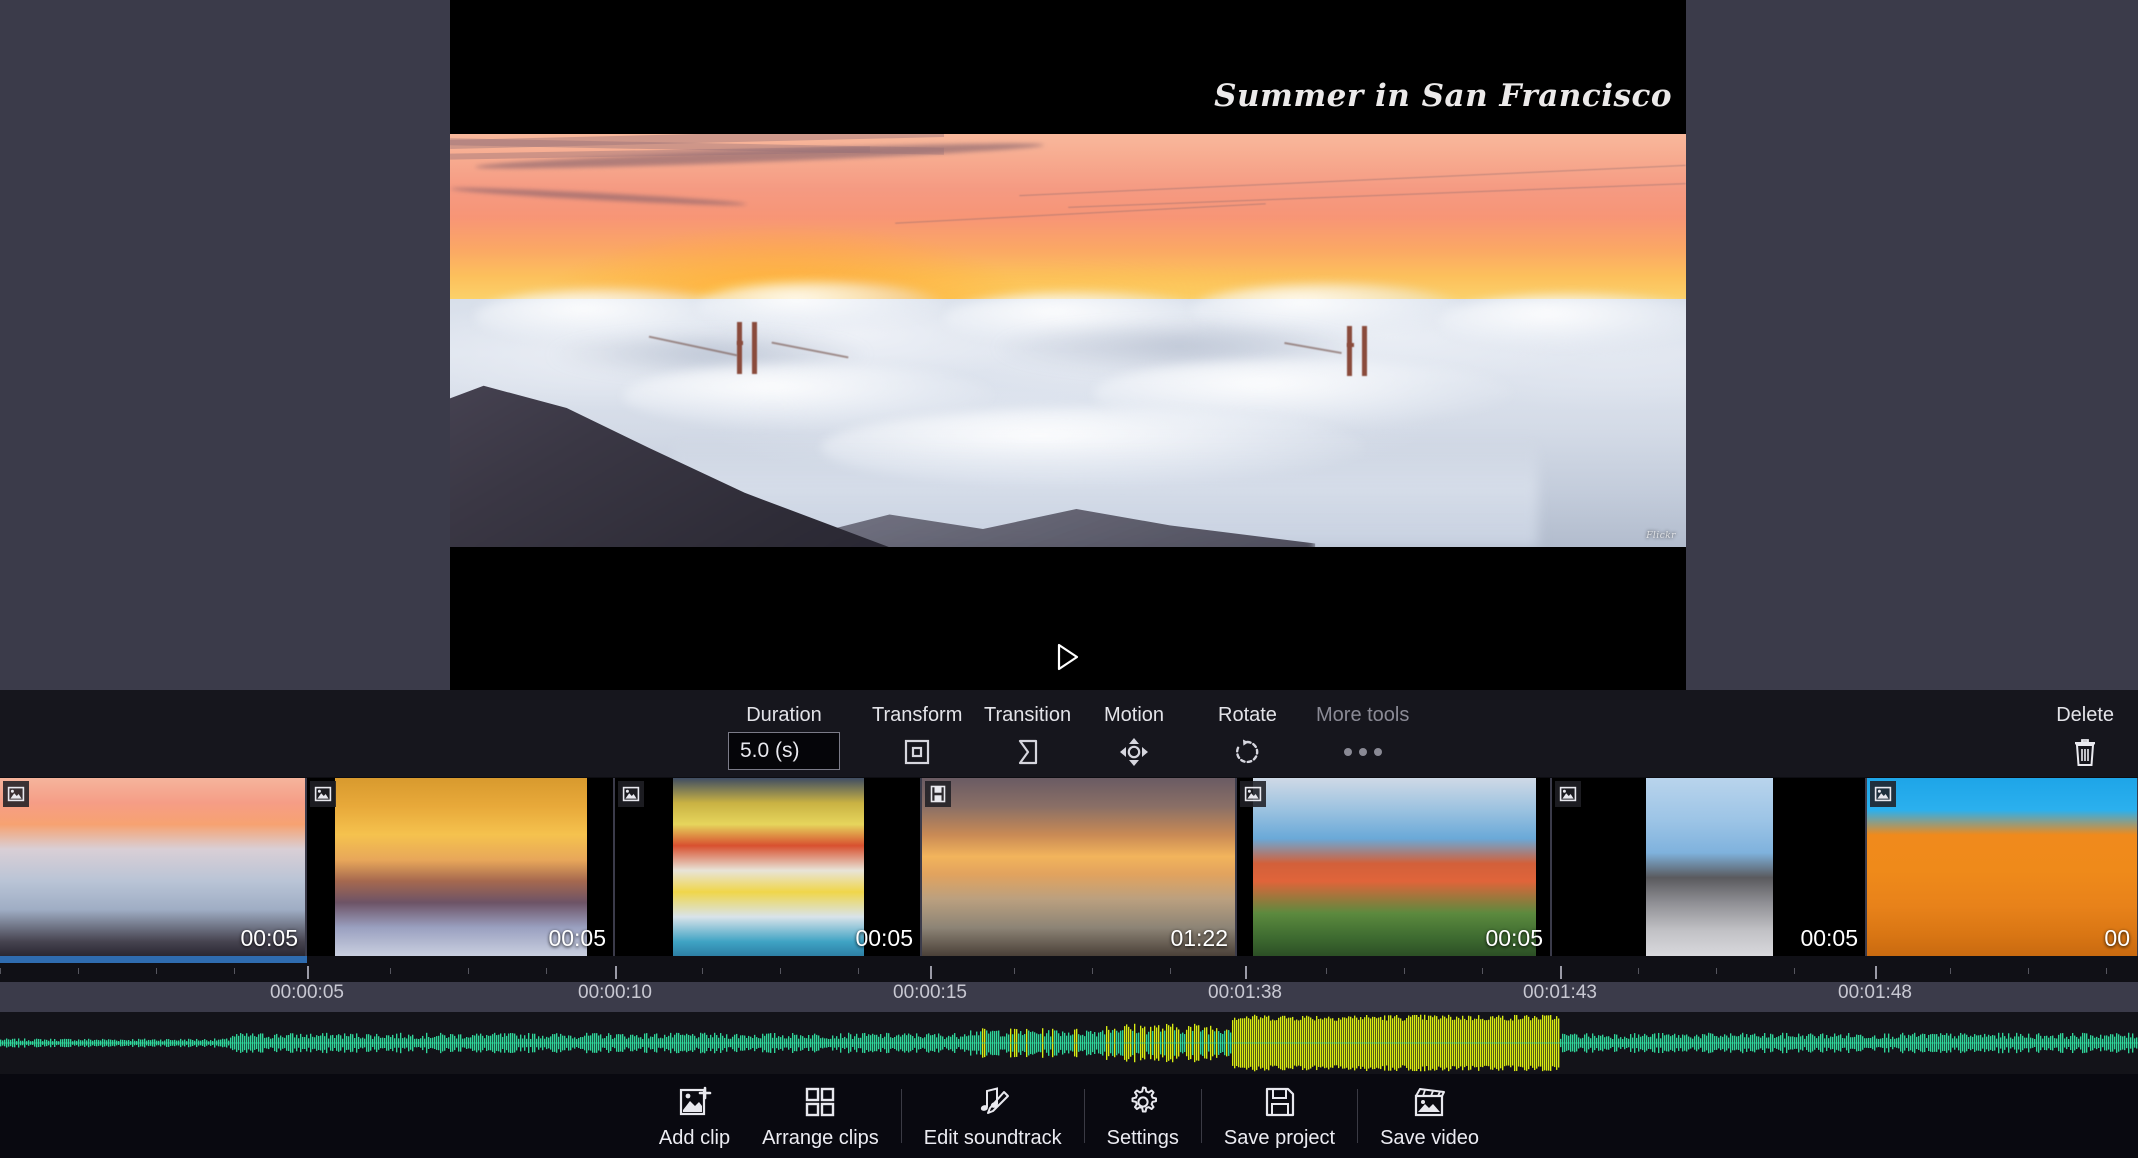 Image resolution: width=2138 pixels, height=1158 pixels. I want to click on video-icon, so click(938, 794).